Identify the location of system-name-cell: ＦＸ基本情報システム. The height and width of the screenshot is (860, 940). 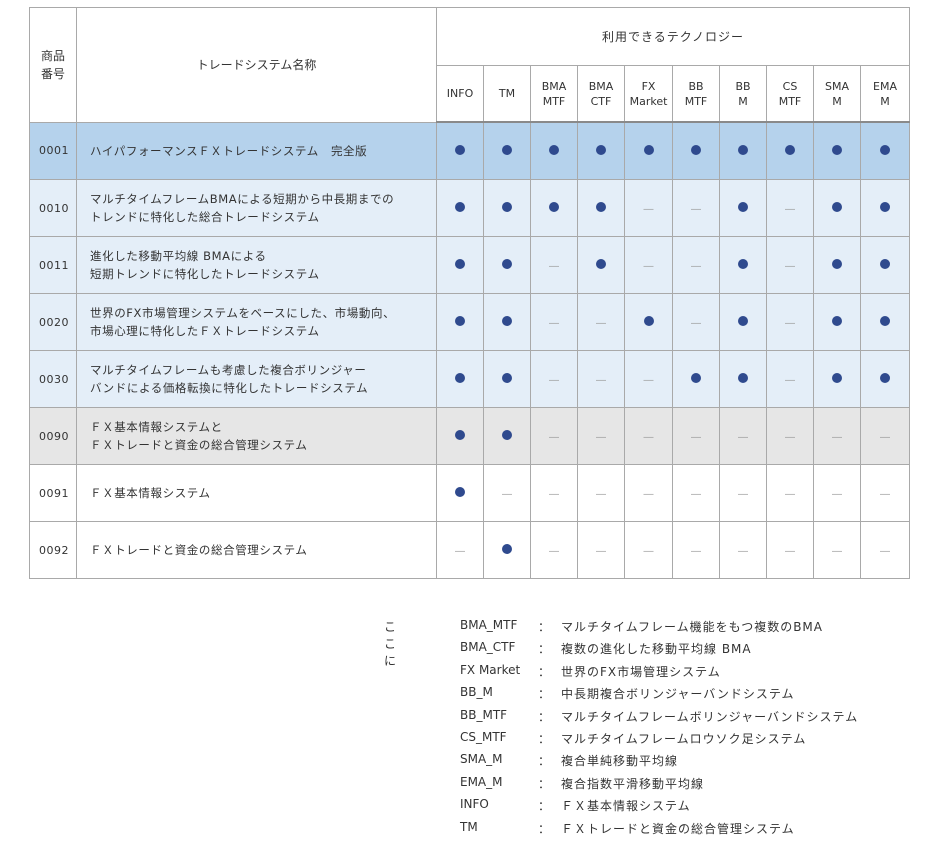
(256, 493).